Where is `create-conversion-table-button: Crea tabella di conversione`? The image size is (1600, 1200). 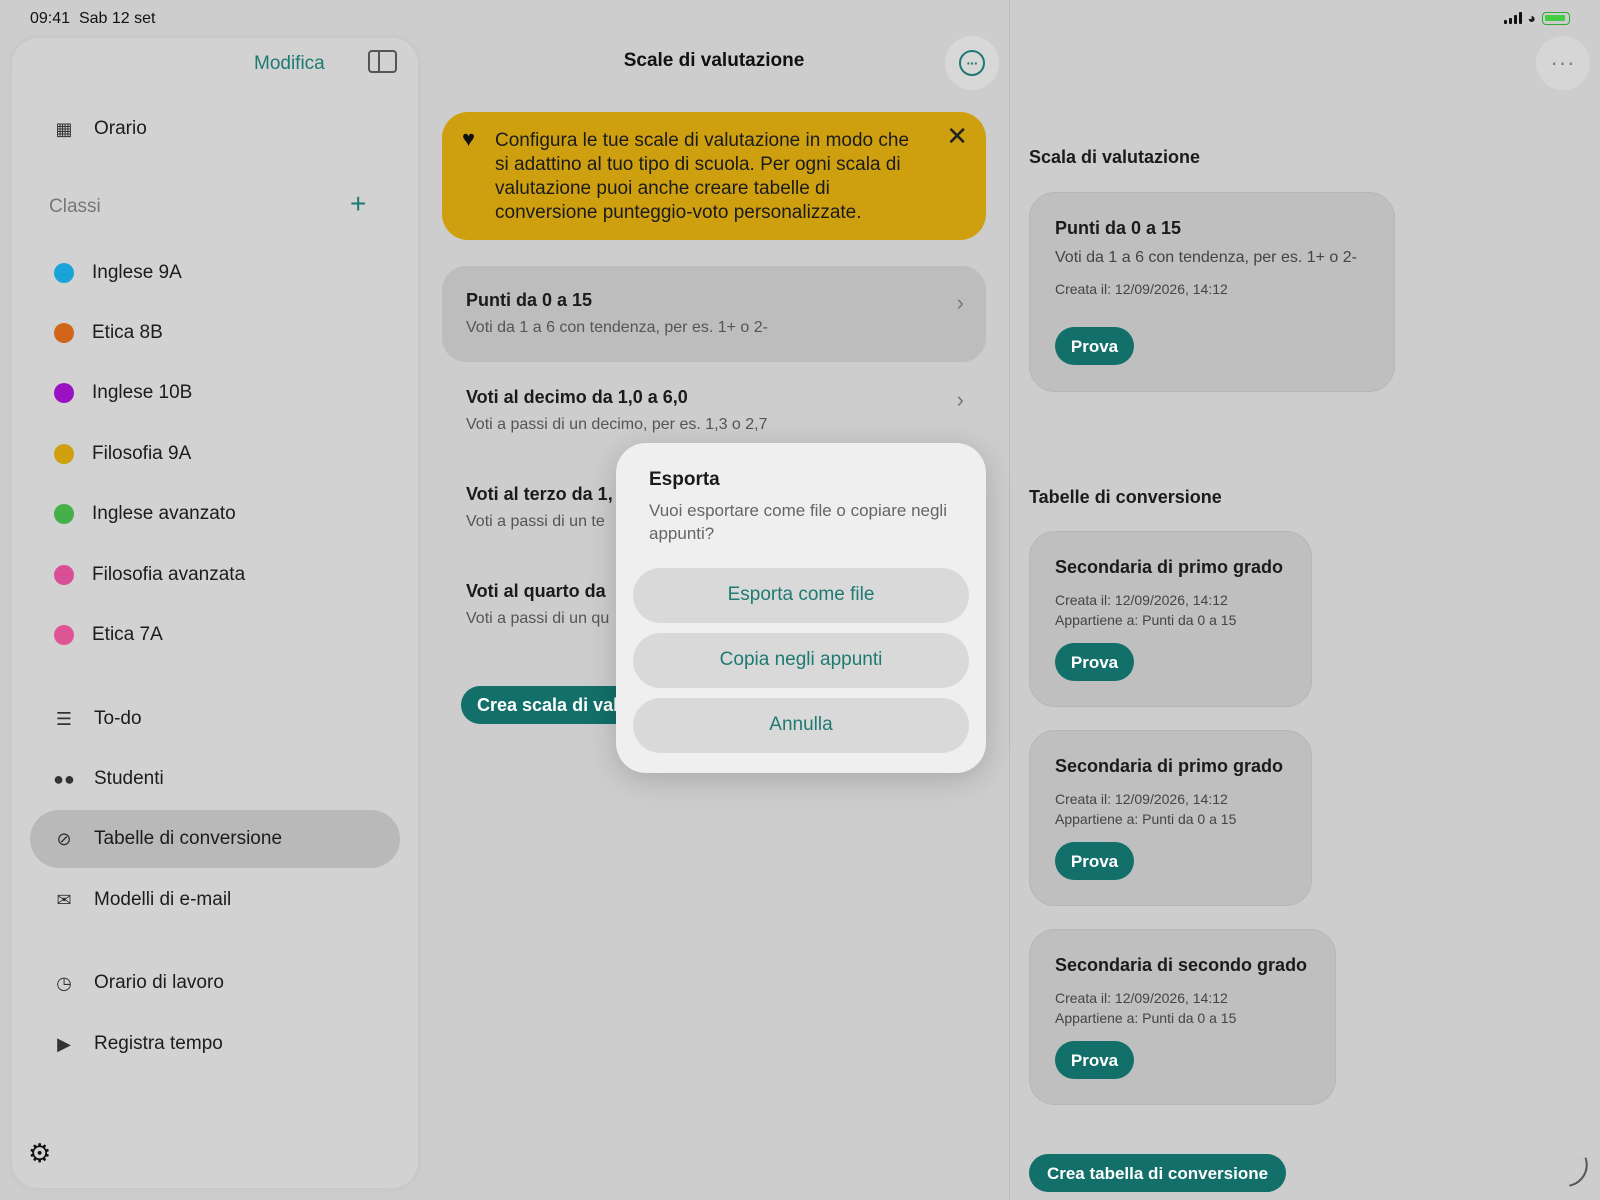 create-conversion-table-button: Crea tabella di conversione is located at coordinates (1157, 1173).